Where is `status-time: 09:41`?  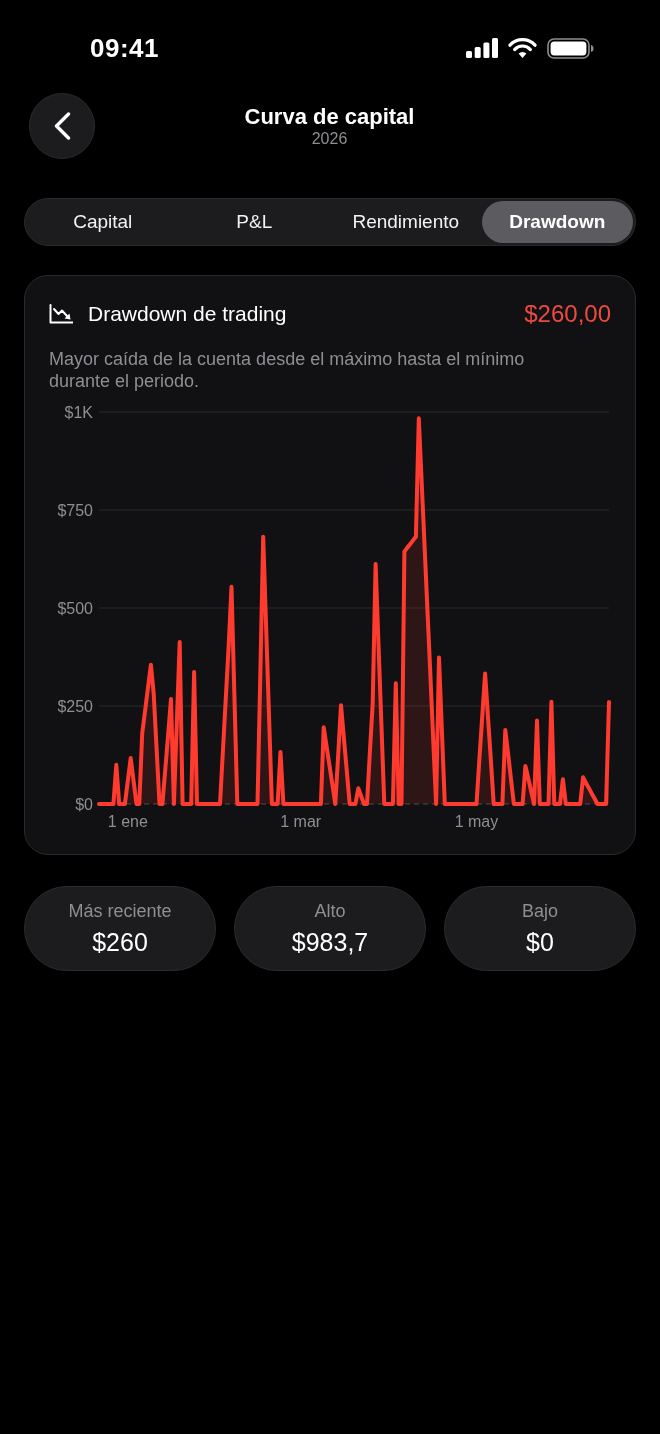
status-time: 09:41 is located at coordinates (124, 48).